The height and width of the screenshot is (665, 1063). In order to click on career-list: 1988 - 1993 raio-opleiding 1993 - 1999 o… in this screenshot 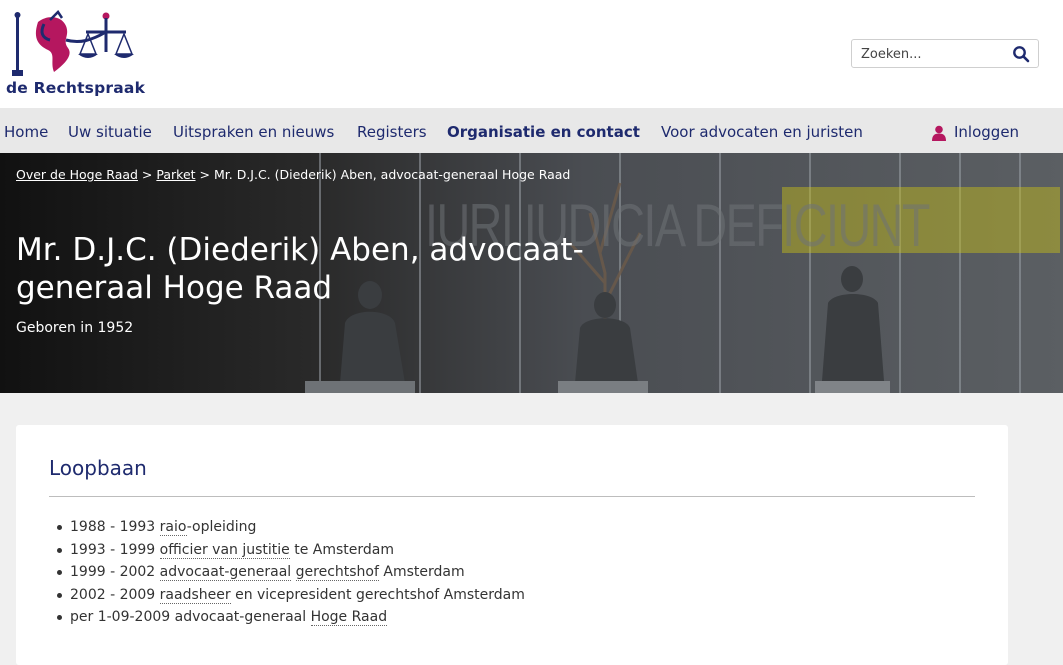, I will do `click(289, 572)`.